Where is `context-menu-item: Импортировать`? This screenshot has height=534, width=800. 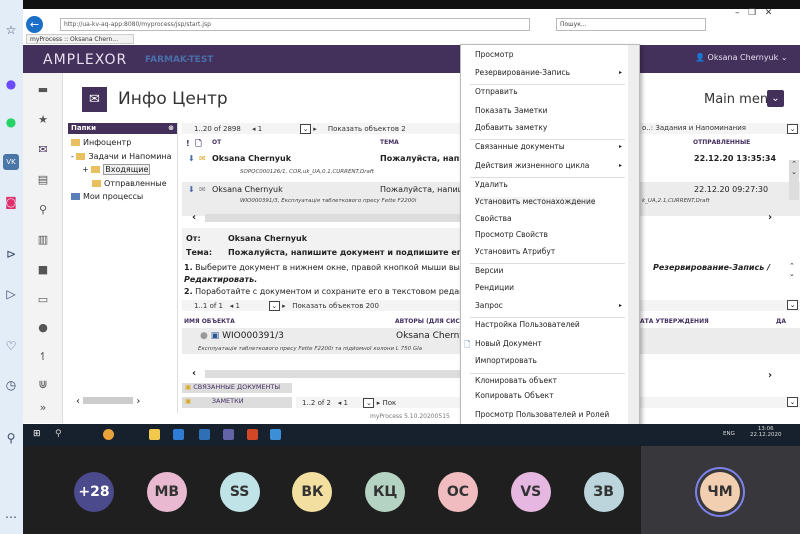
context-menu-item: Импортировать is located at coordinates (506, 360).